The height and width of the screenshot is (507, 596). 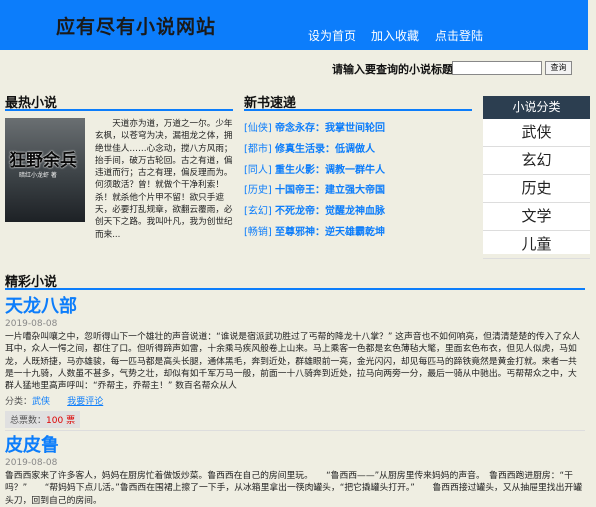 What do you see at coordinates (330, 211) in the screenshot?
I see `new-book-title: 不死龙帝：觉醒龙神血脉` at bounding box center [330, 211].